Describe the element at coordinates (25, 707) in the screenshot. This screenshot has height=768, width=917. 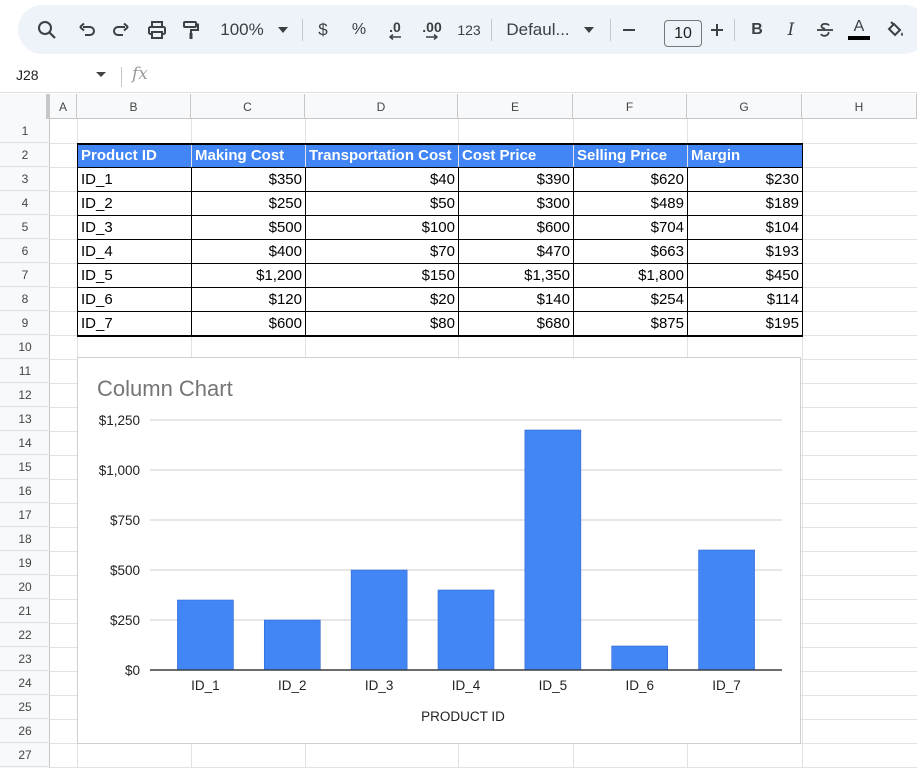
I see `row-header-25: 25` at that location.